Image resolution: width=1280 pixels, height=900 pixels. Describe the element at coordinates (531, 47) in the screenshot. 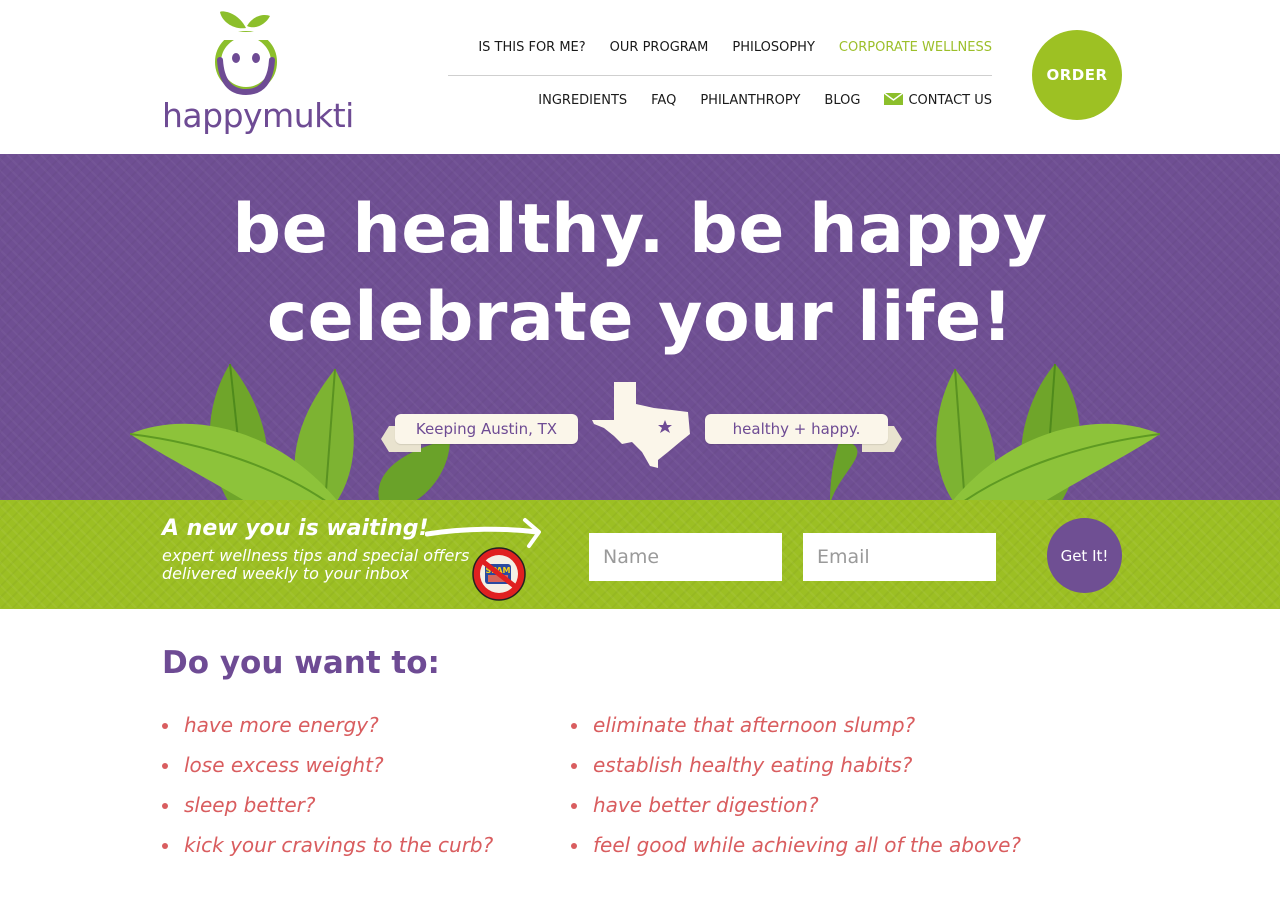

I see `nav-is-this-for-me: IS THIS FOR ME?` at that location.